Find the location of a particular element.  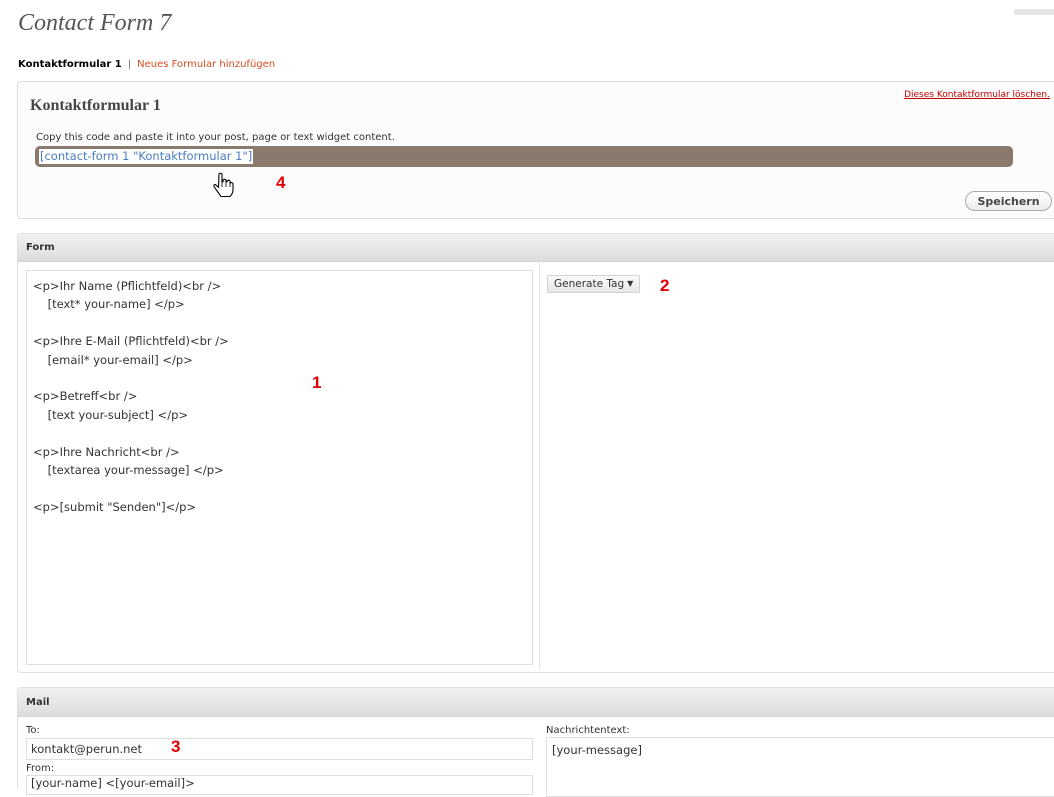

form-section-divider is located at coordinates (539, 465).